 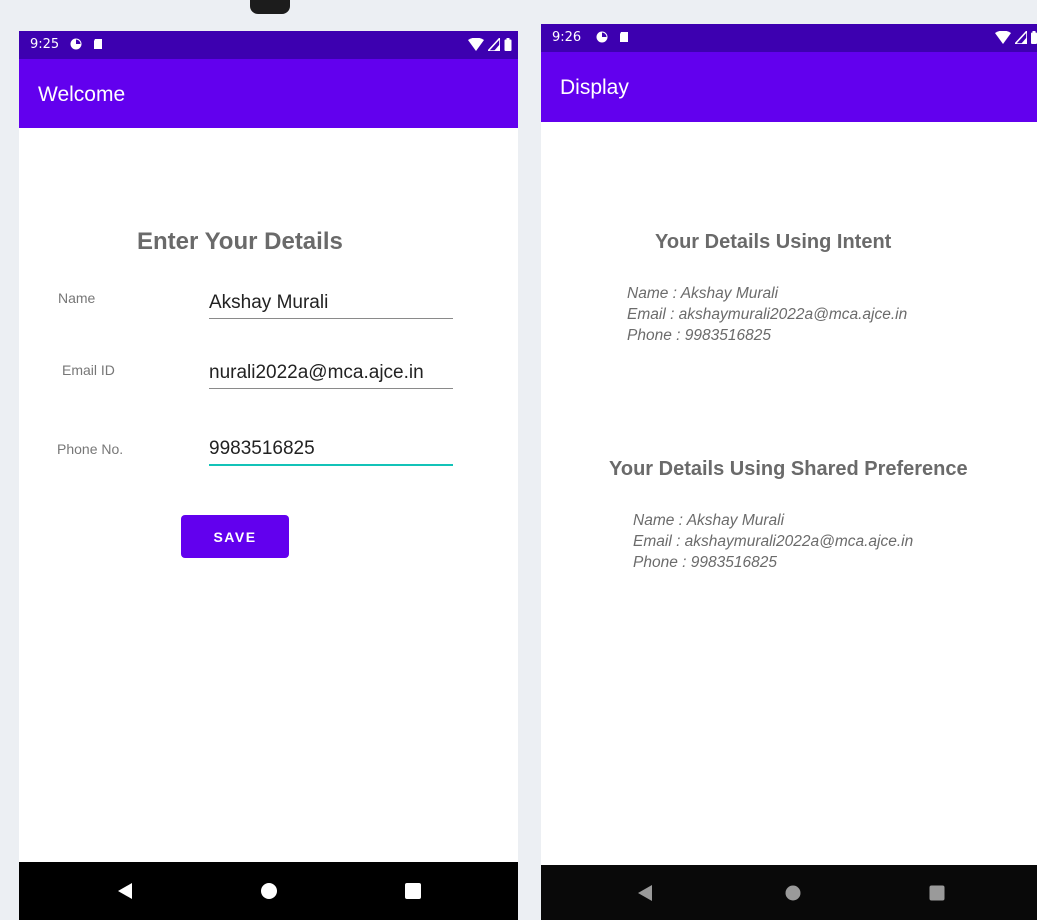 I want to click on email-label: Email ID, so click(x=88, y=370).